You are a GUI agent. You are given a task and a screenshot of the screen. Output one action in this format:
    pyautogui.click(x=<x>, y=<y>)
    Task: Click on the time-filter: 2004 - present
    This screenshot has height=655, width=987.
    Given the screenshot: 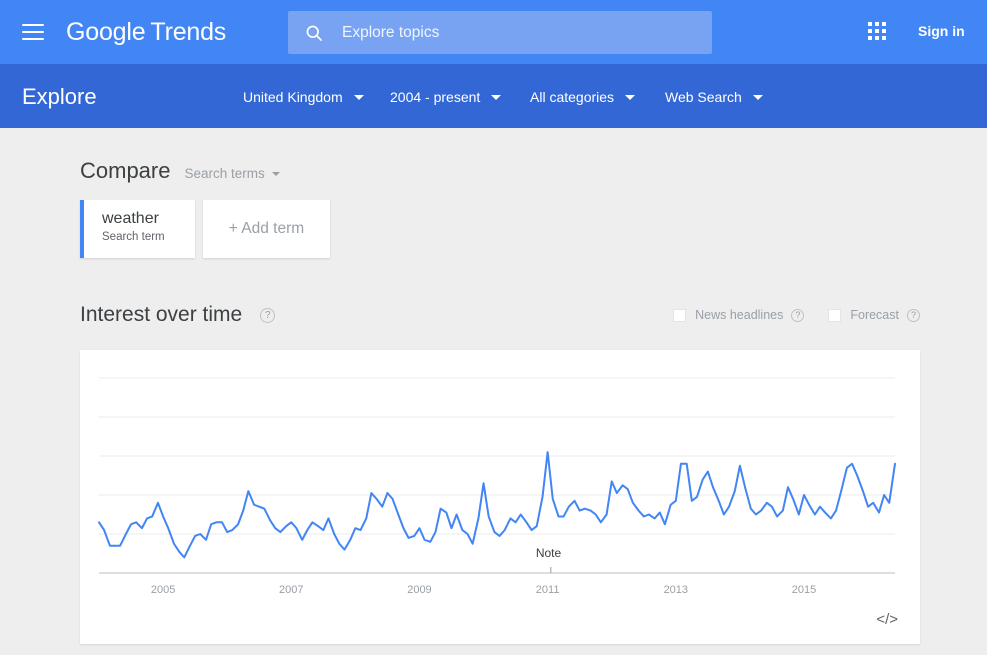 What is the action you would take?
    pyautogui.click(x=446, y=97)
    